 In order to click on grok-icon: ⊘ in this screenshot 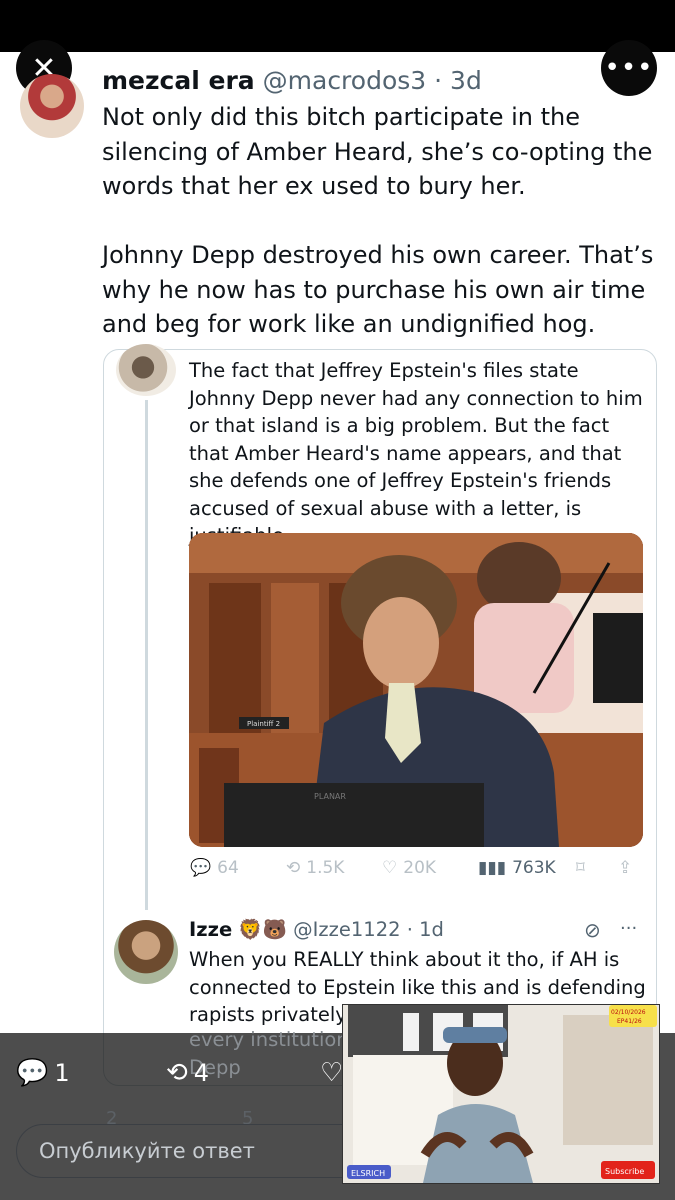, I will do `click(592, 930)`.